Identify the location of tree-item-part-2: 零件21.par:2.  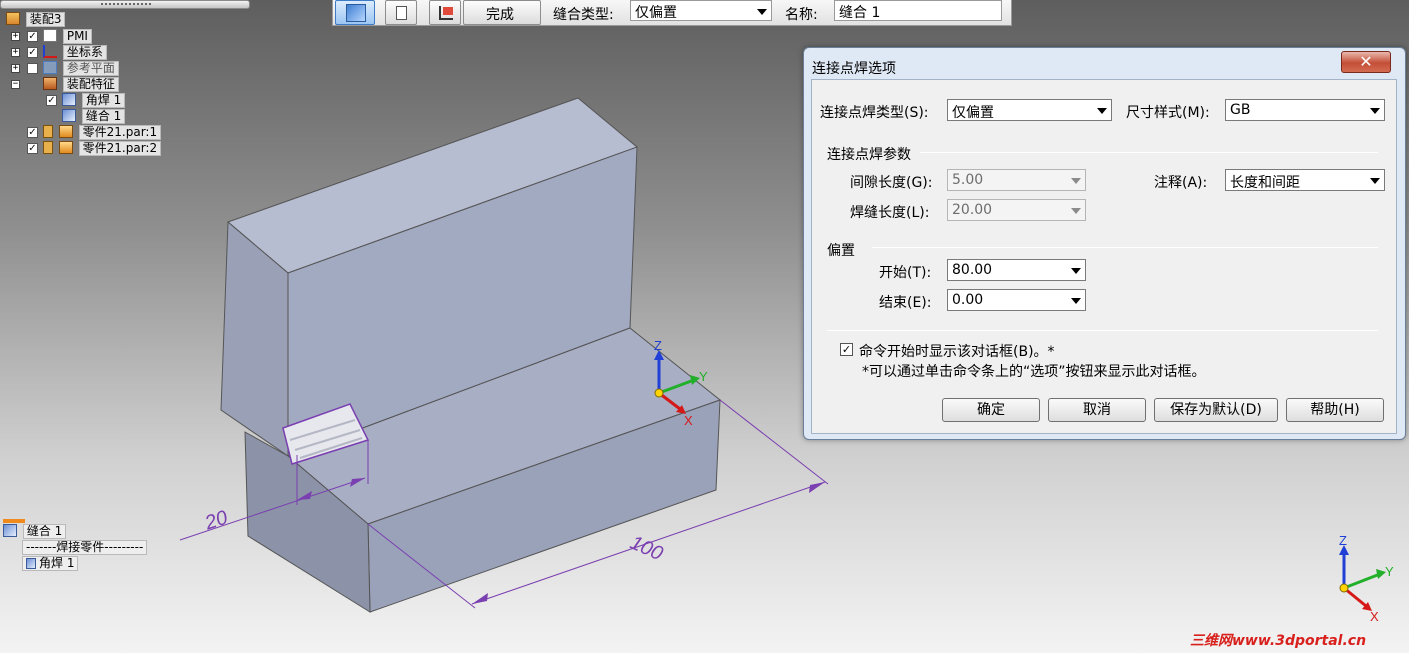
(102, 148).